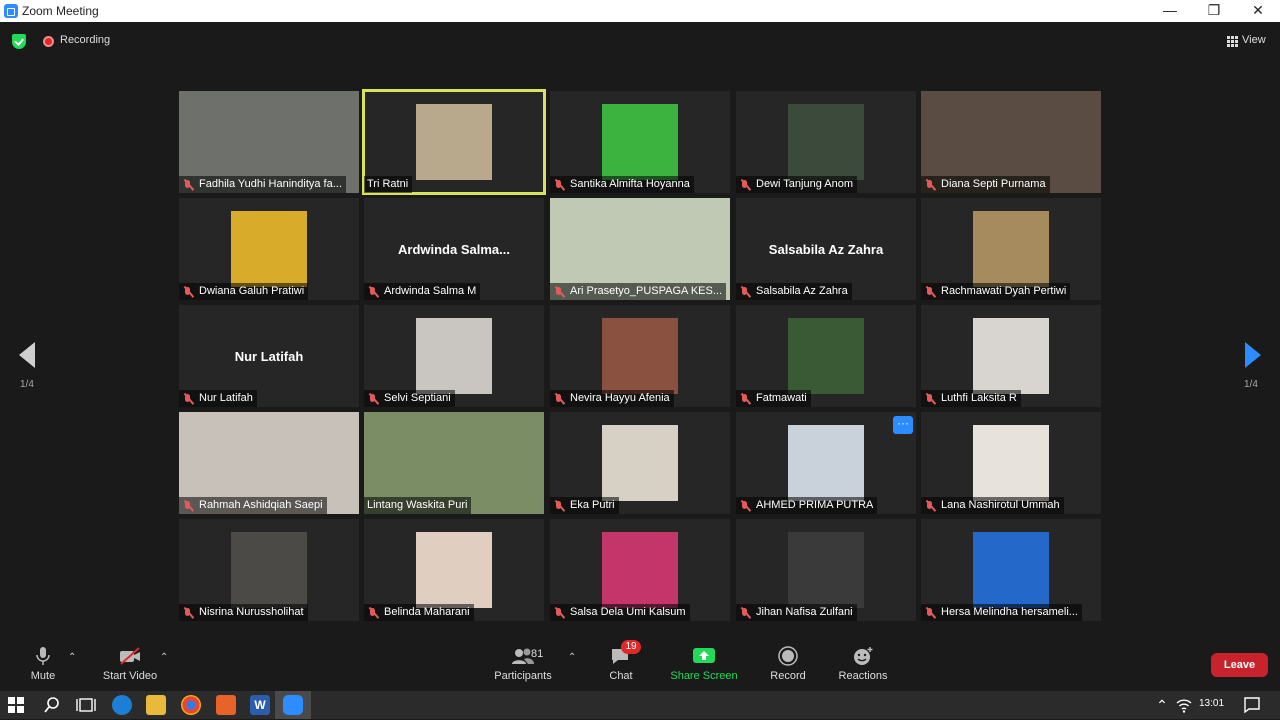 The height and width of the screenshot is (720, 1280). I want to click on leave-button: Leave, so click(1239, 665).